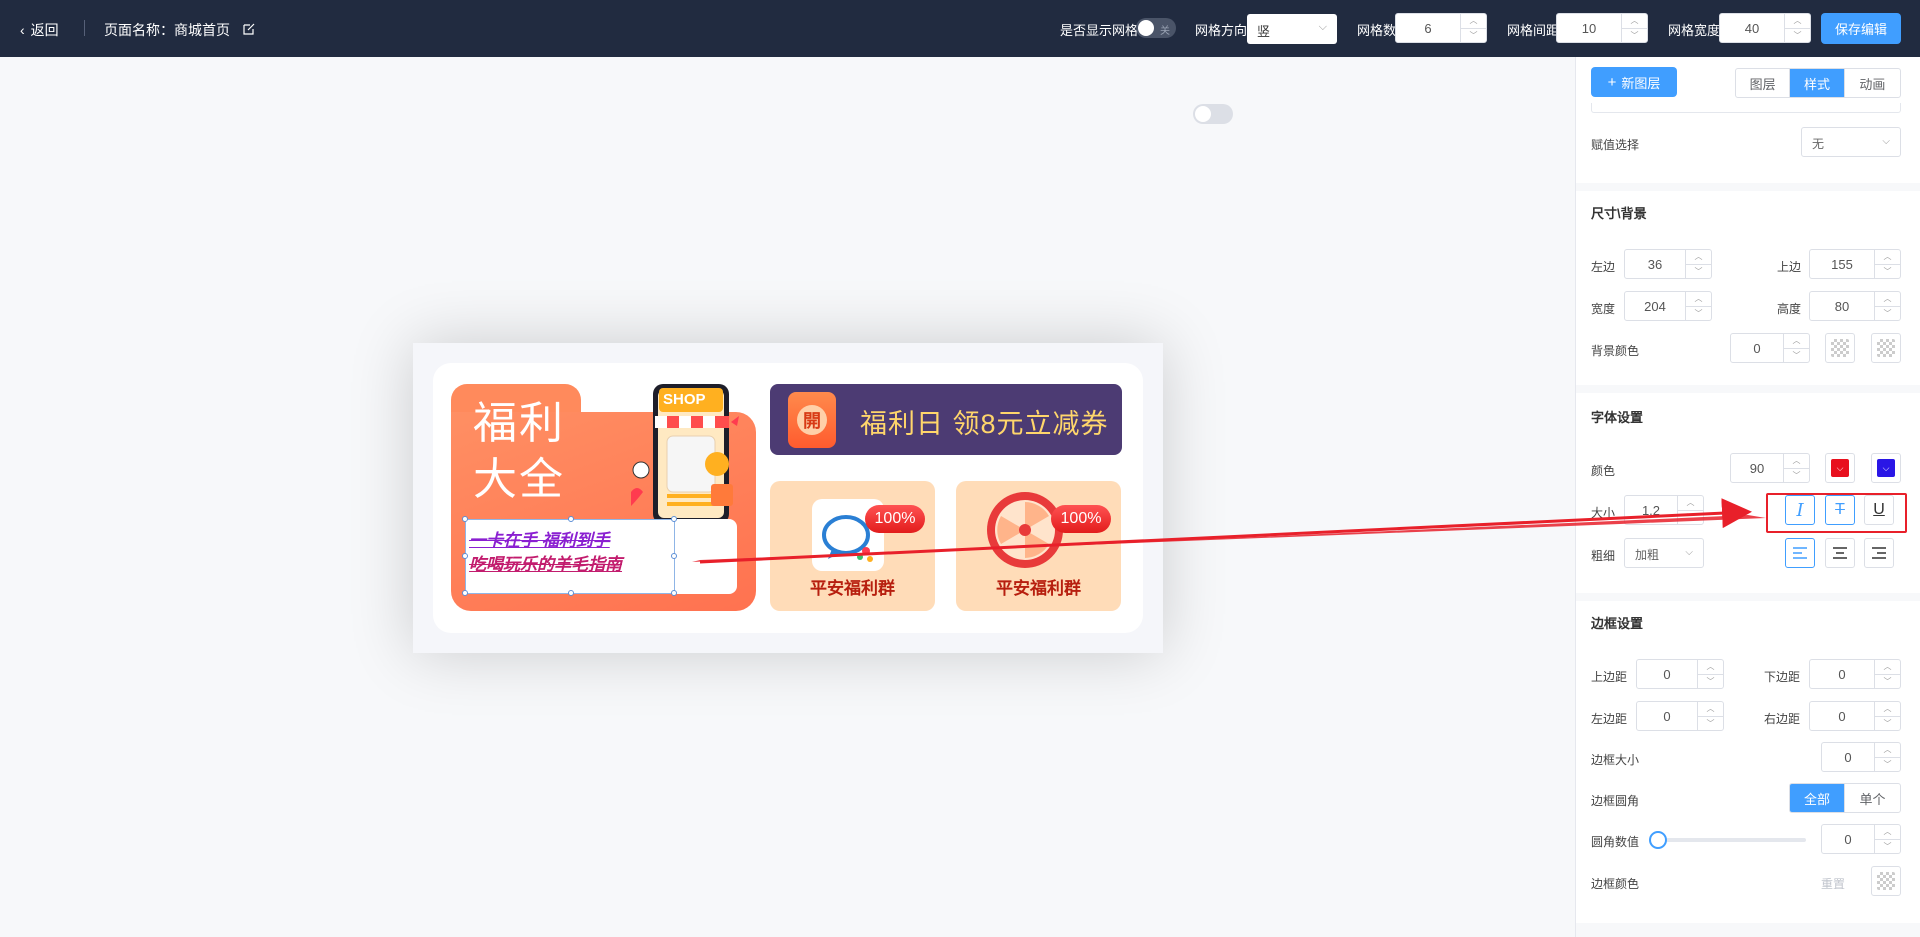 Image resolution: width=1920 pixels, height=937 pixels. I want to click on width-stepper: 204 ︿ ﹀, so click(1668, 306).